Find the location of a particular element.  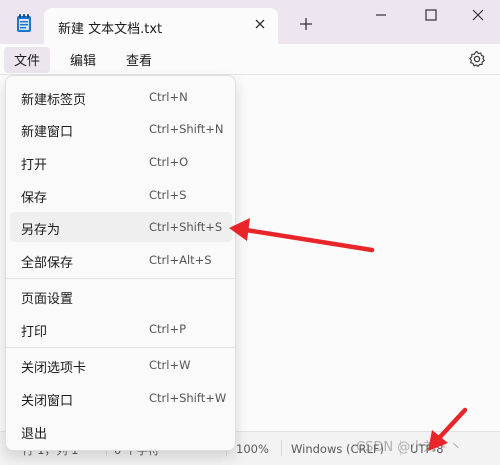

status-divider is located at coordinates (281, 448).